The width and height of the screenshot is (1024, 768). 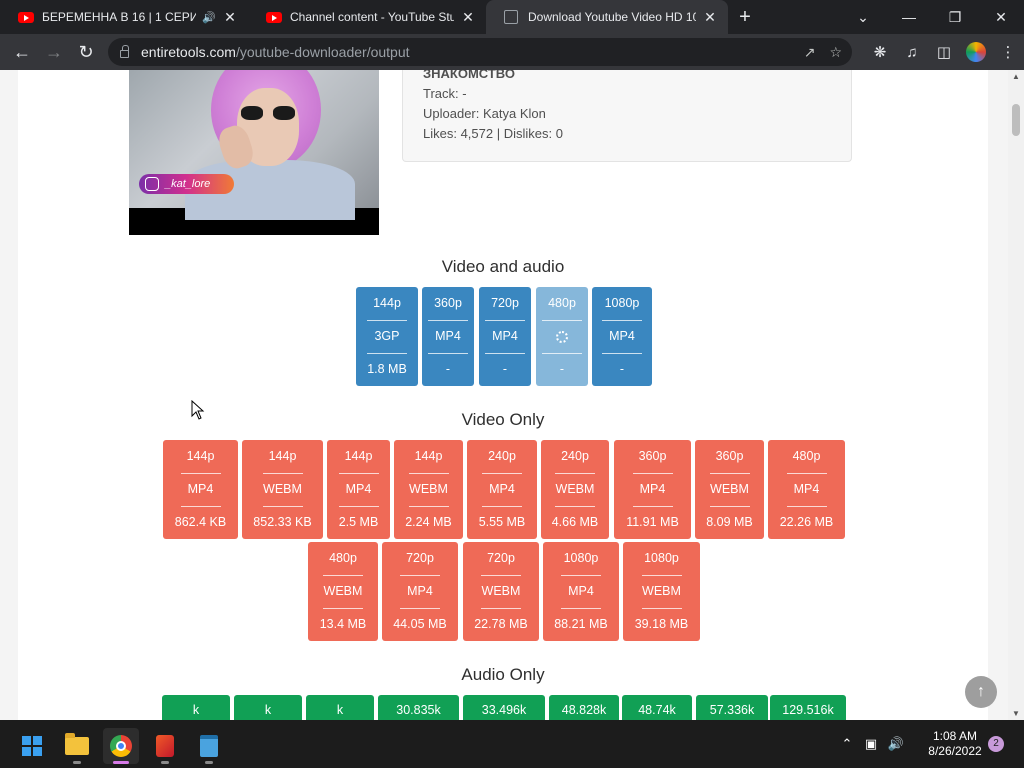 What do you see at coordinates (505, 369) in the screenshot?
I see `format-size: -` at bounding box center [505, 369].